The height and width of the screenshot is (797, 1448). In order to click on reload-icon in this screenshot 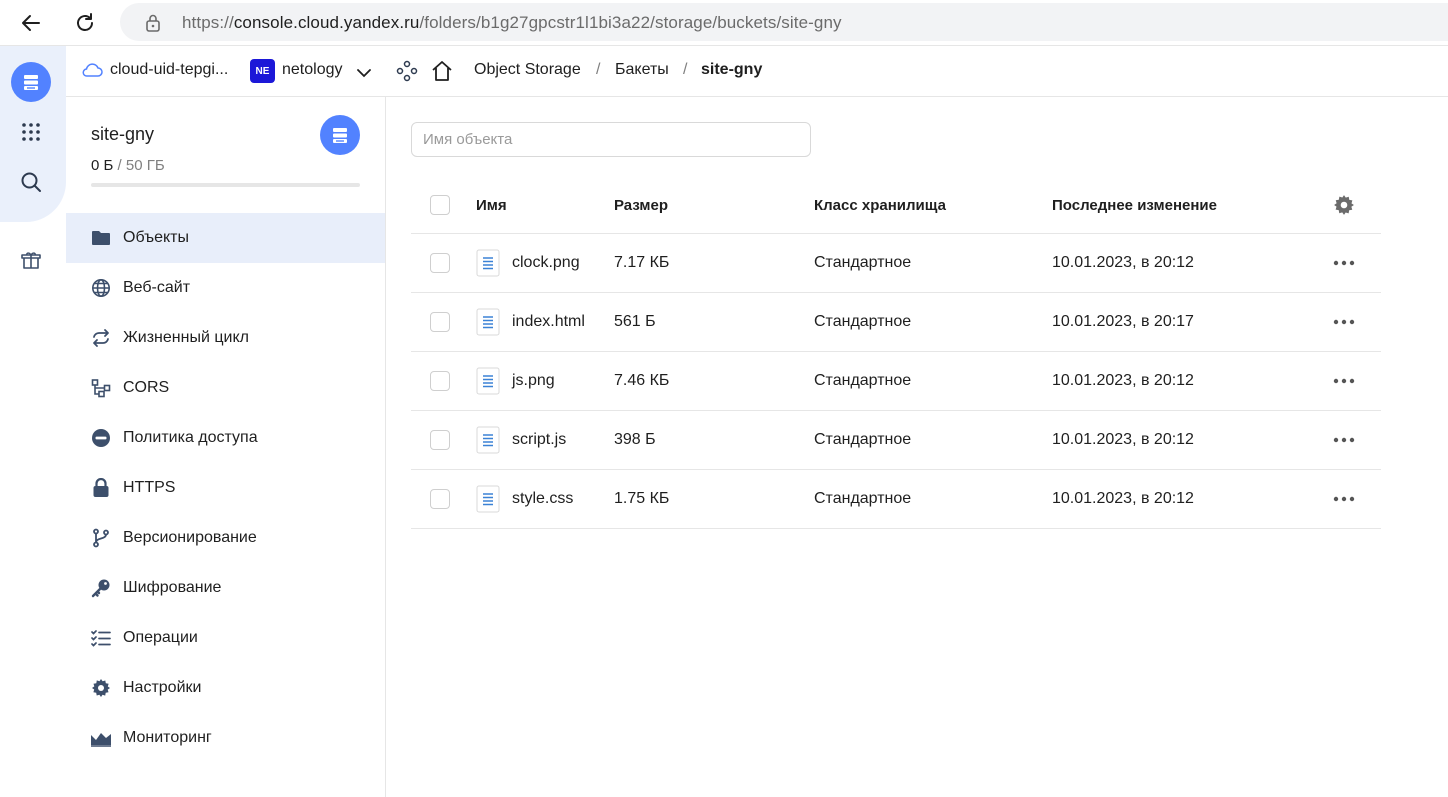, I will do `click(85, 23)`.